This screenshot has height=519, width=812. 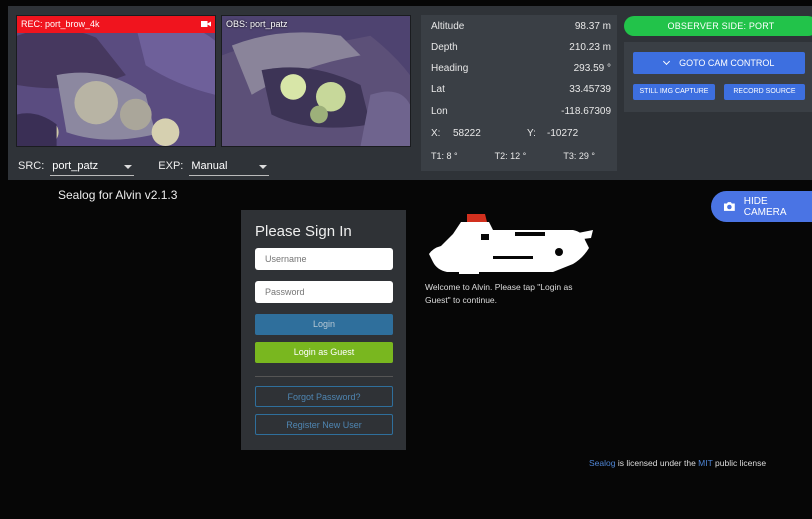 I want to click on telemetry-row-altitude: Altitude 98.37 m, so click(x=521, y=26).